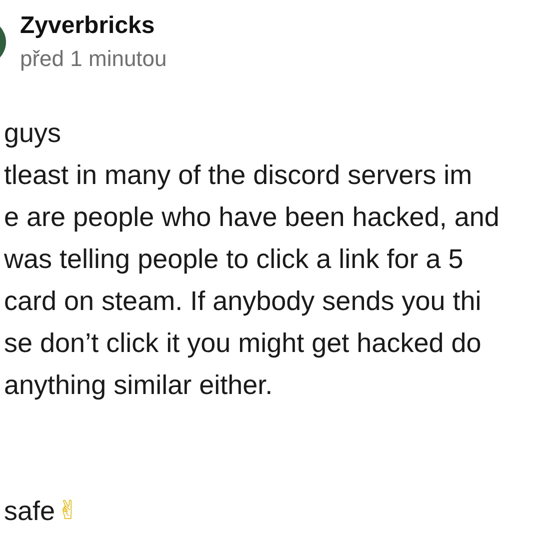  I want to click on post-text-line: was telling people to click a link for a 5, so click(234, 259).